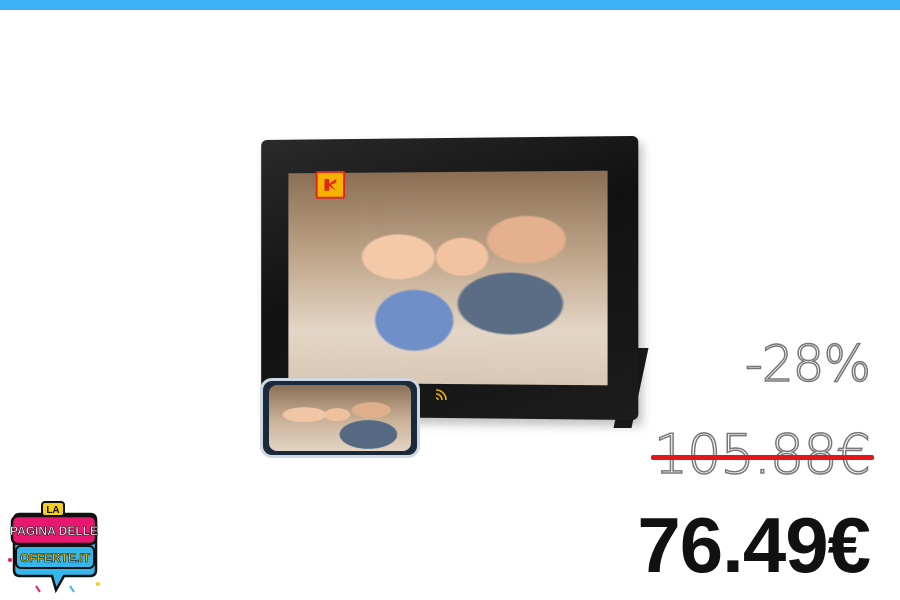  I want to click on logo-text-la: LA, so click(52, 510).